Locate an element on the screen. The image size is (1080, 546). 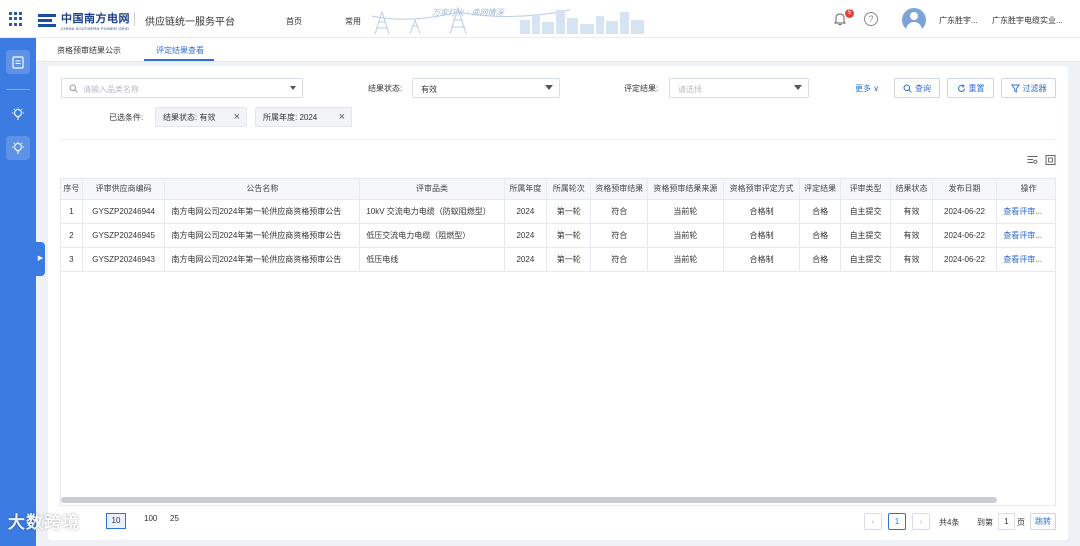
page-number-current: 1 is located at coordinates (897, 521).